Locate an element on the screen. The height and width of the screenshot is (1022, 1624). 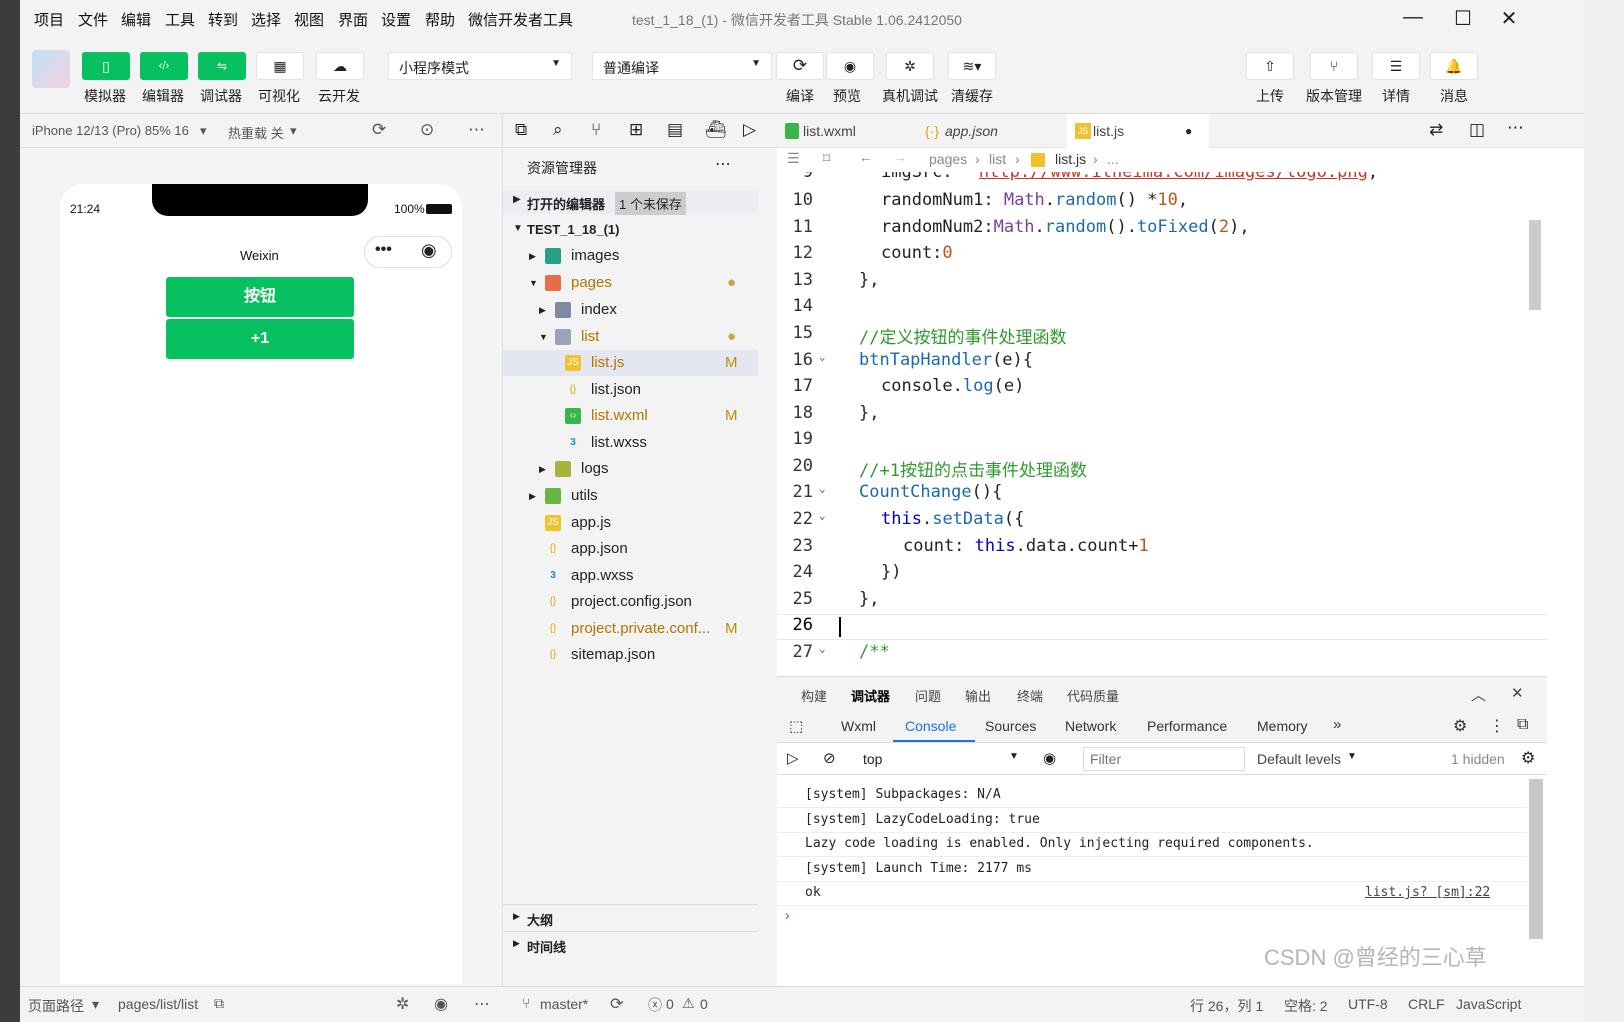
button-plus-one: +1 is located at coordinates (260, 339).